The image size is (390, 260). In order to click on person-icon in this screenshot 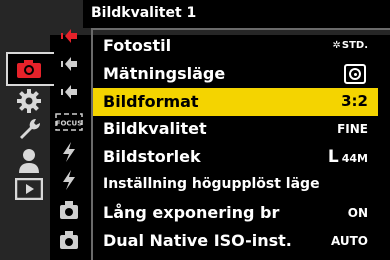, I will do `click(29, 161)`.